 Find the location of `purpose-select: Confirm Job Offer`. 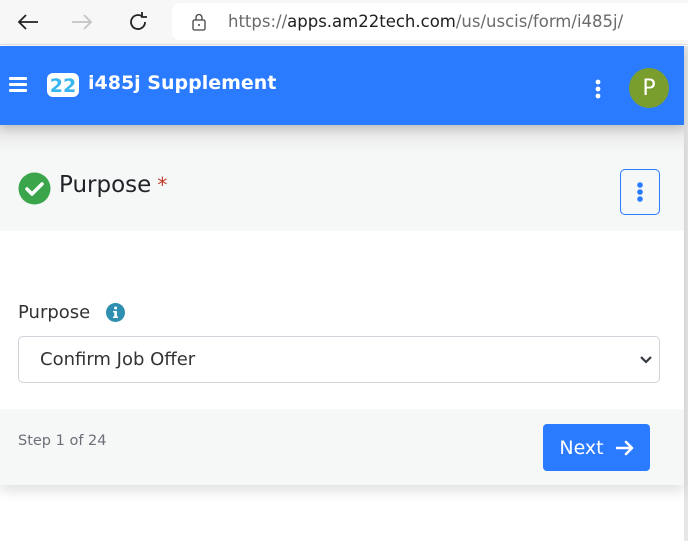

purpose-select: Confirm Job Offer is located at coordinates (339, 359).